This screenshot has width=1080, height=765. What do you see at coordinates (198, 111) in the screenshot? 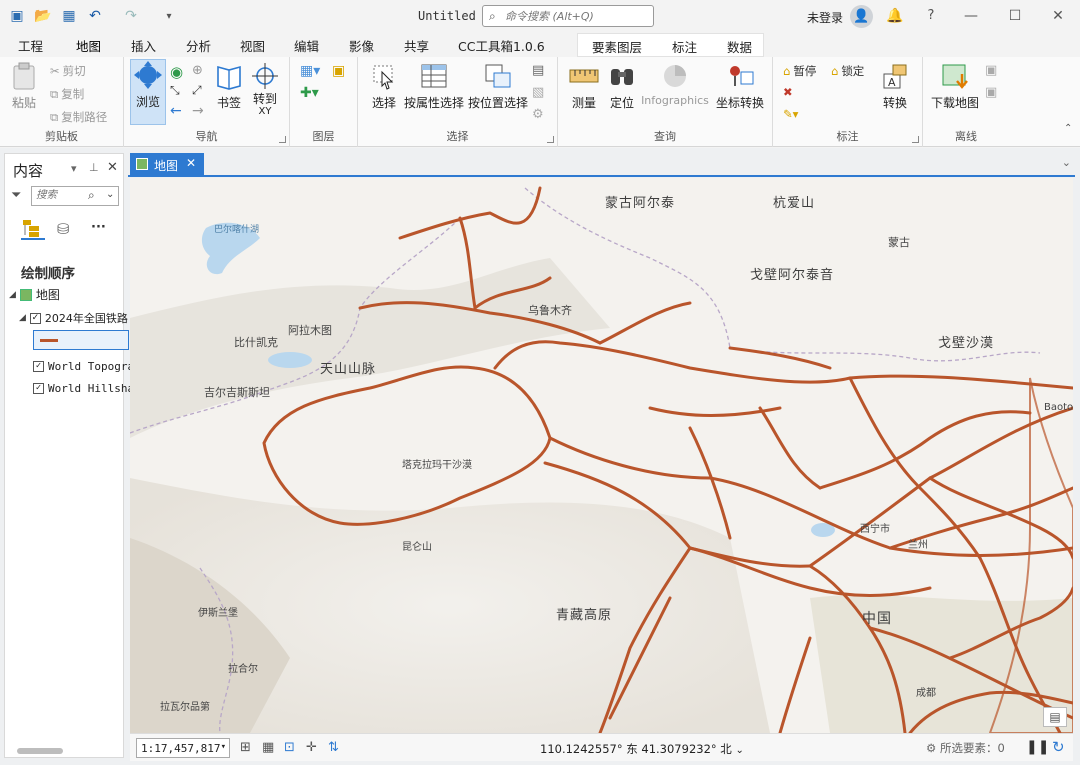
I see `forward-icon: →` at bounding box center [198, 111].